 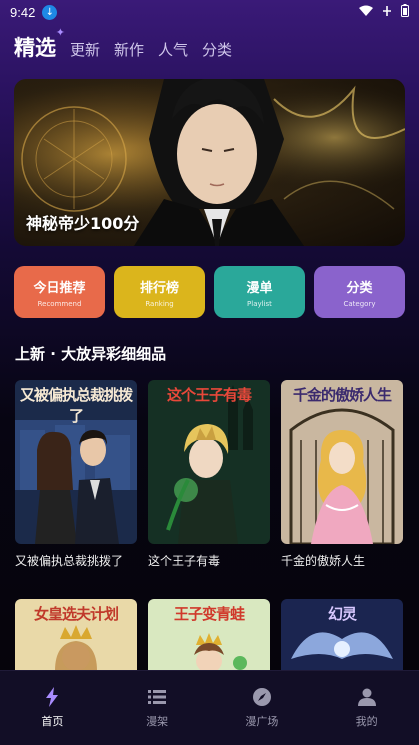 I want to click on top-tabs: 精选 ✦ 更新 新作 人气 分类, so click(x=209, y=45).